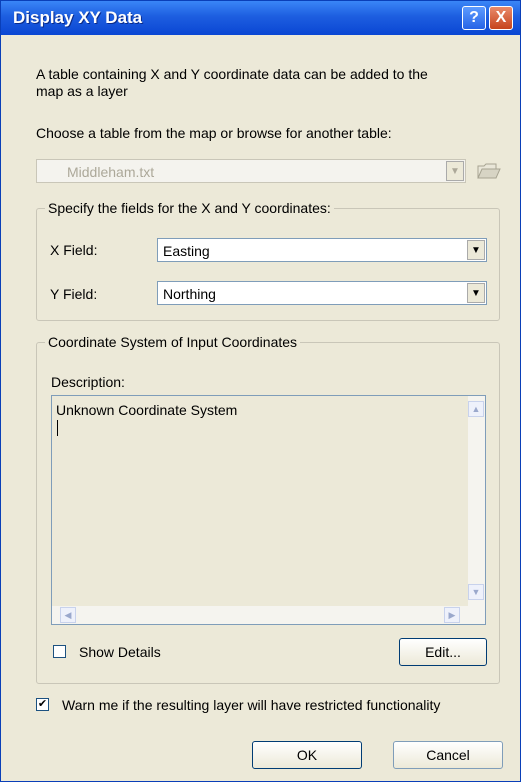 This screenshot has height=784, width=523. Describe the element at coordinates (189, 294) in the screenshot. I see `y-field-value: Northing` at that location.